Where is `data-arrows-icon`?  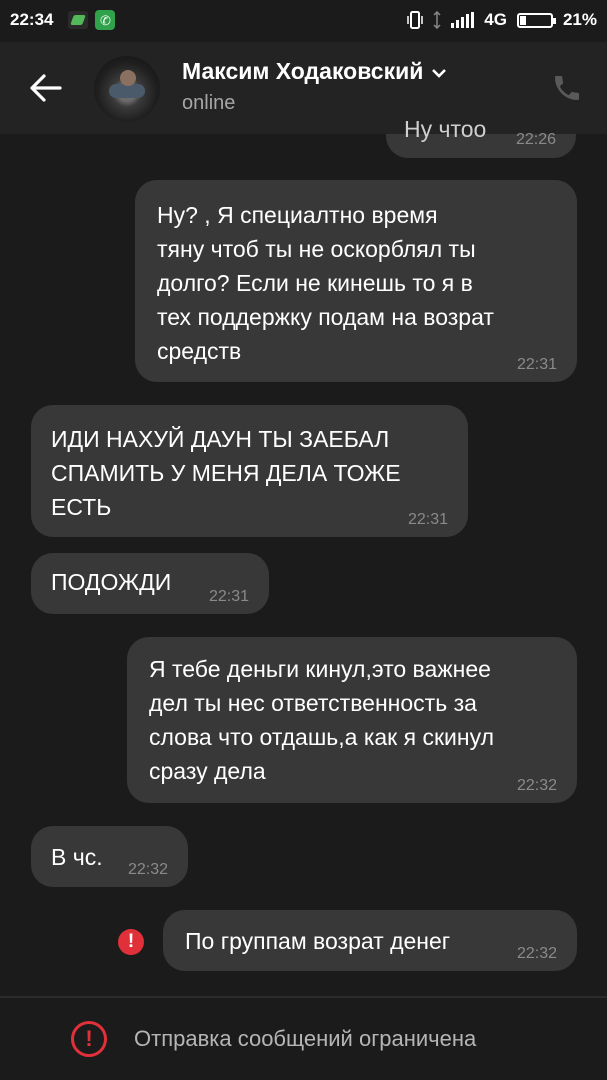
data-arrows-icon is located at coordinates (437, 20).